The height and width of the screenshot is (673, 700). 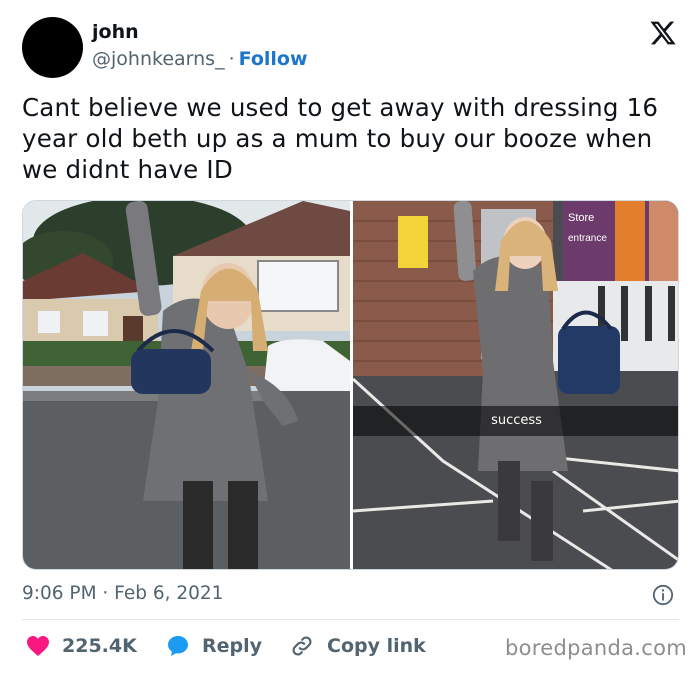 I want to click on reply-button: Reply, so click(x=214, y=646).